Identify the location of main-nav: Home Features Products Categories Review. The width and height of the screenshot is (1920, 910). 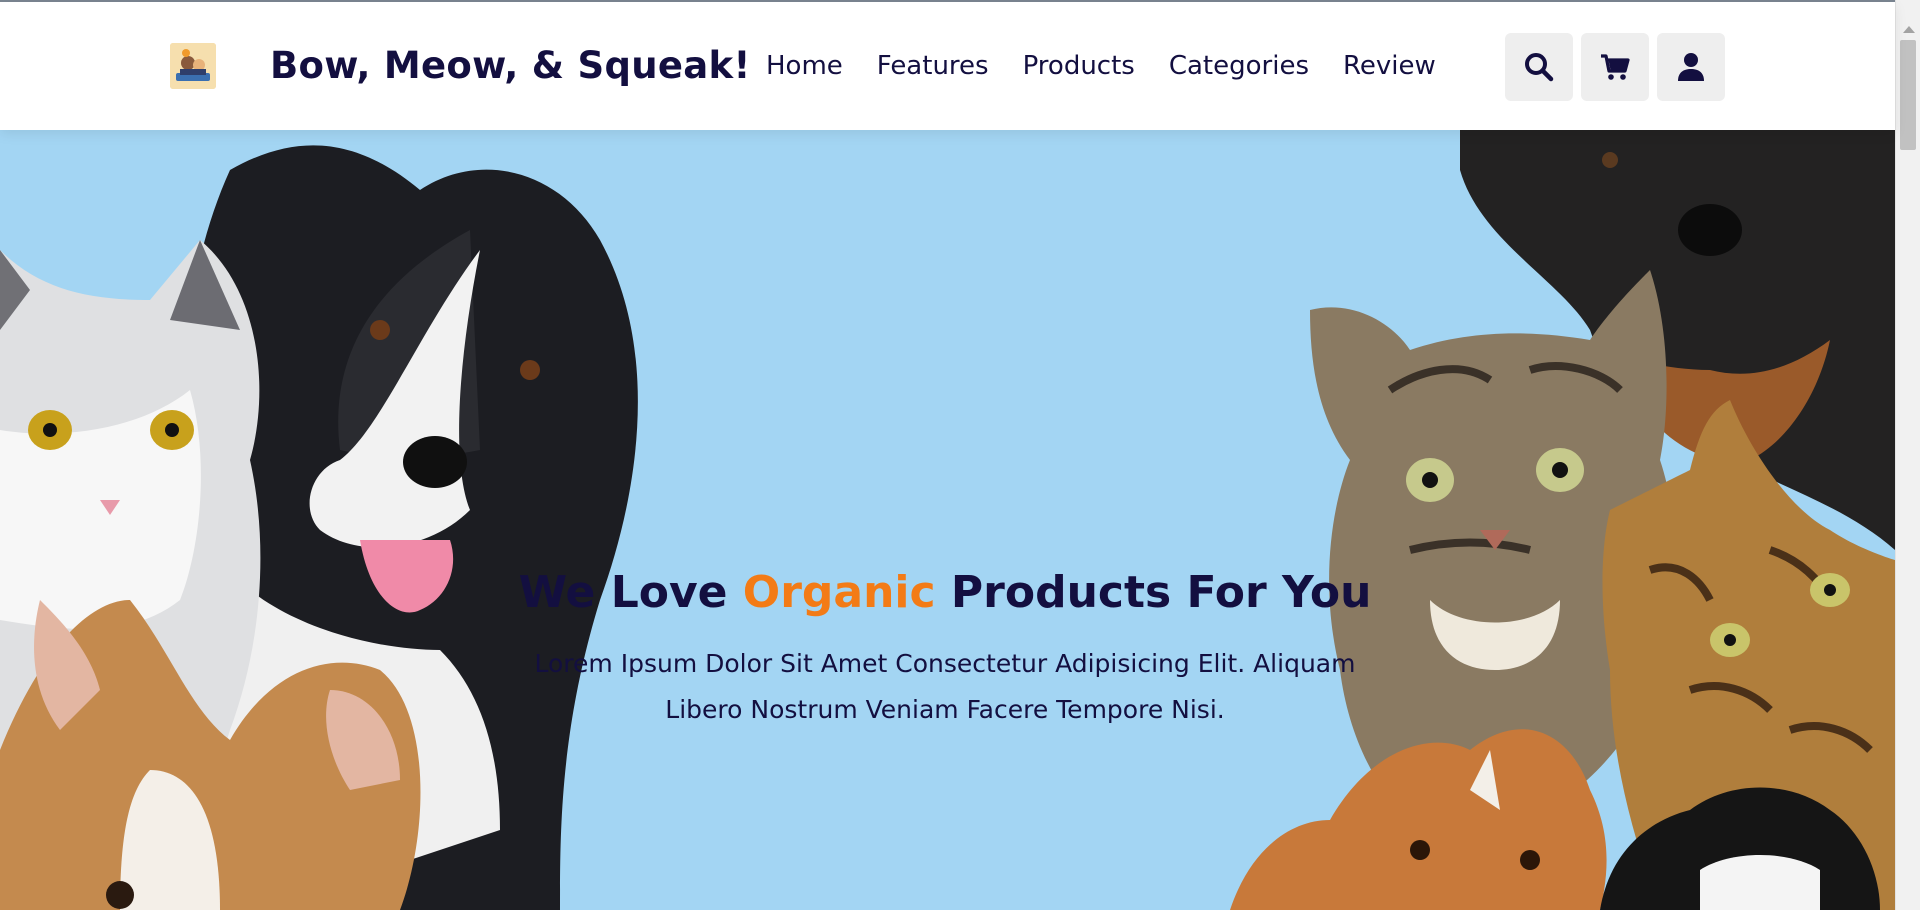
(1118, 66).